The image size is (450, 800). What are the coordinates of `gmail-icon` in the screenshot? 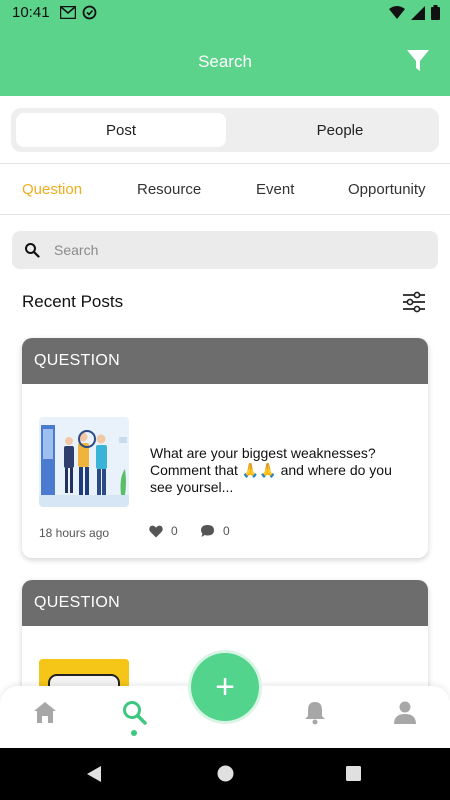 It's located at (68, 12).